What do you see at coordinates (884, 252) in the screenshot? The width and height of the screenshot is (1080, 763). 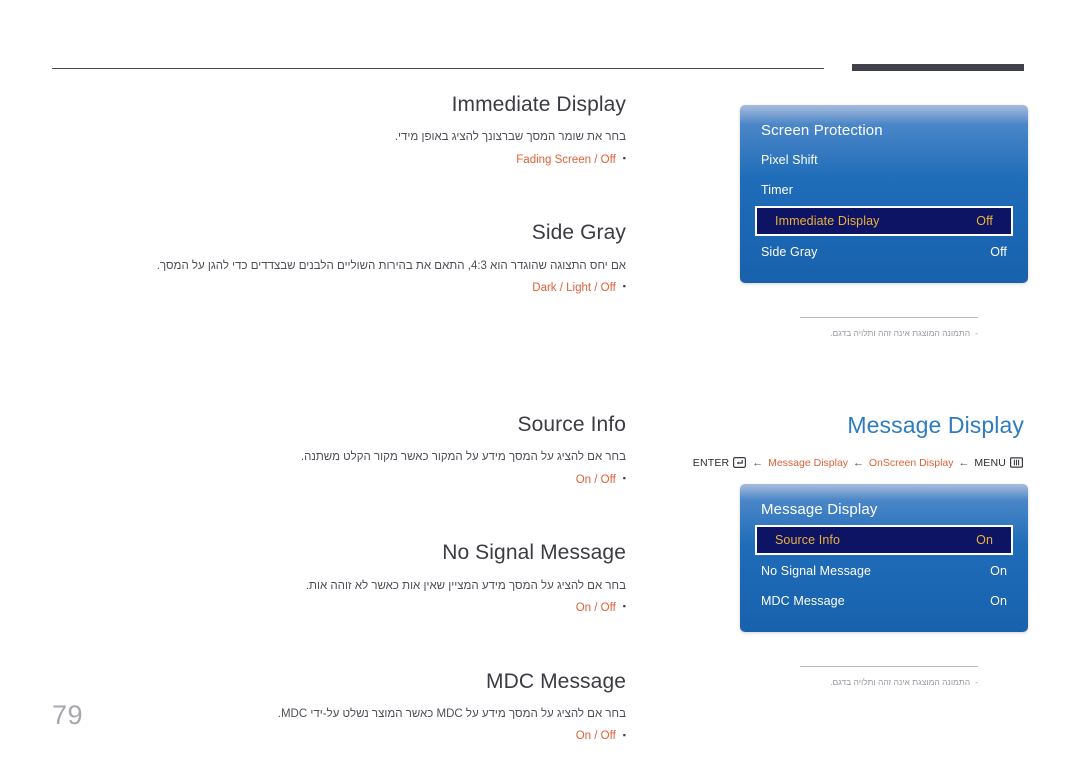 I see `osd-row-side-gray: Side Gray Off` at bounding box center [884, 252].